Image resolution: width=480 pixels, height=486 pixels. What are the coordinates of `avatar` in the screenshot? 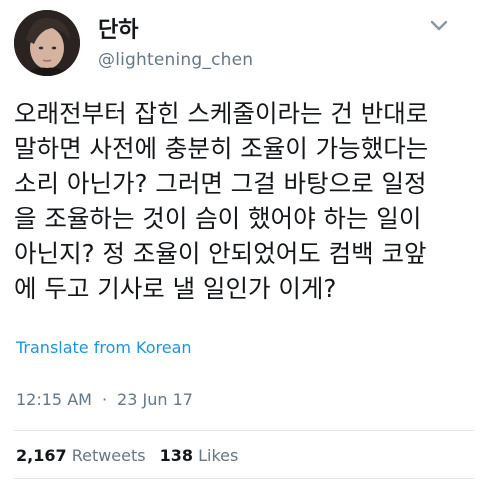 It's located at (47, 43).